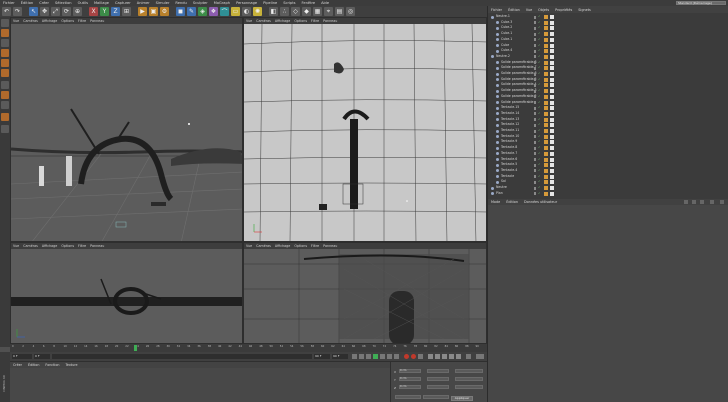  What do you see at coordinates (438, 379) in the screenshot?
I see `coord-sy-field` at bounding box center [438, 379].